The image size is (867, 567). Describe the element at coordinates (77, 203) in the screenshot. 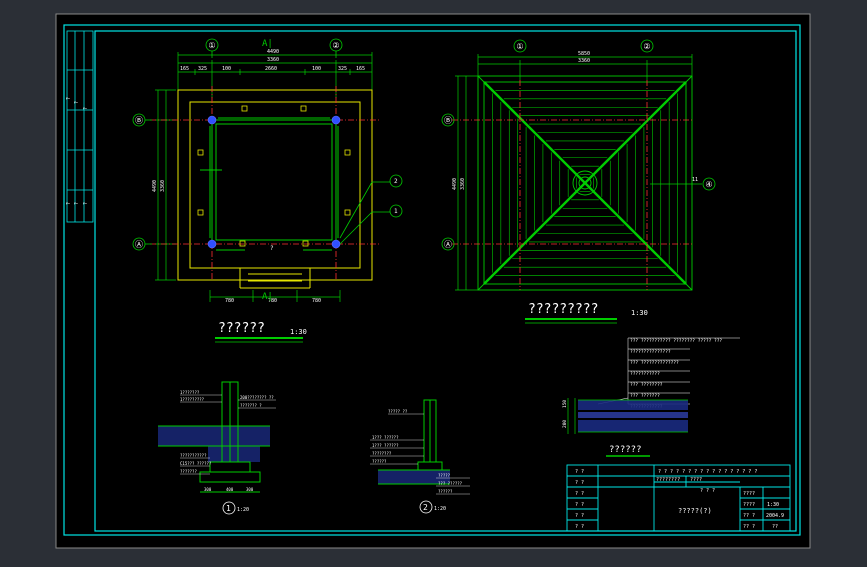

I see `rev-cell-5: ?` at that location.